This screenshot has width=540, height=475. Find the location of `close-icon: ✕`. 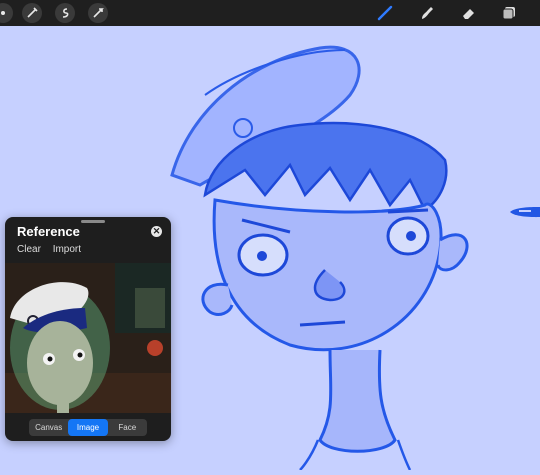

close-icon: ✕ is located at coordinates (156, 231).